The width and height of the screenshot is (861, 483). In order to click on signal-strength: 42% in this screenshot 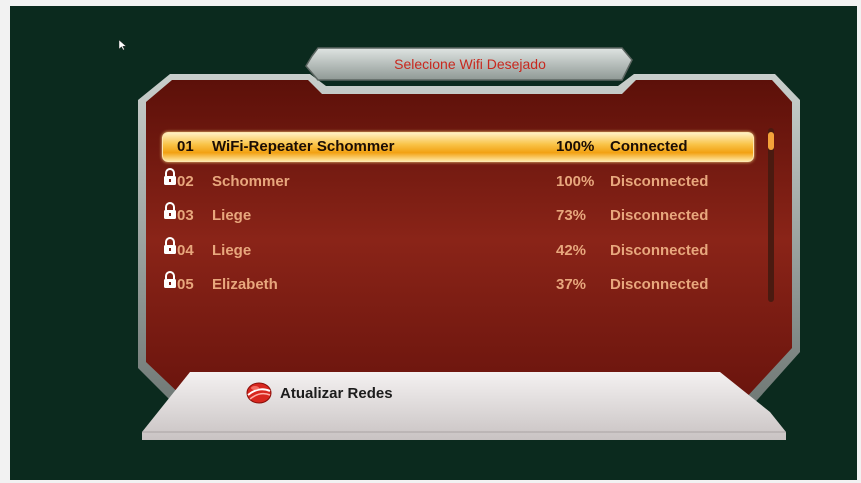, I will do `click(571, 250)`.